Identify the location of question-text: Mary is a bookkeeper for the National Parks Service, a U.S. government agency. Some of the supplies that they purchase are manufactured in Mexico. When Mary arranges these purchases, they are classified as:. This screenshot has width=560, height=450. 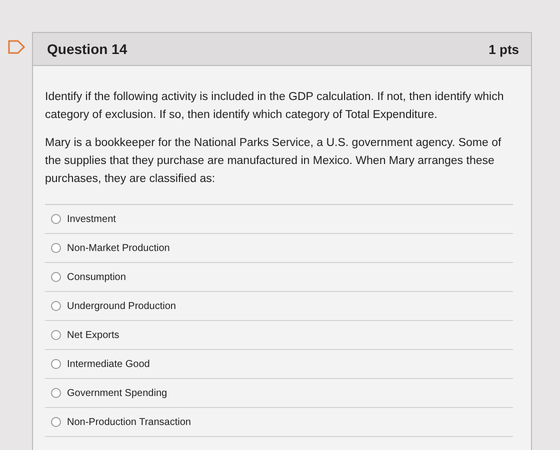
(273, 161).